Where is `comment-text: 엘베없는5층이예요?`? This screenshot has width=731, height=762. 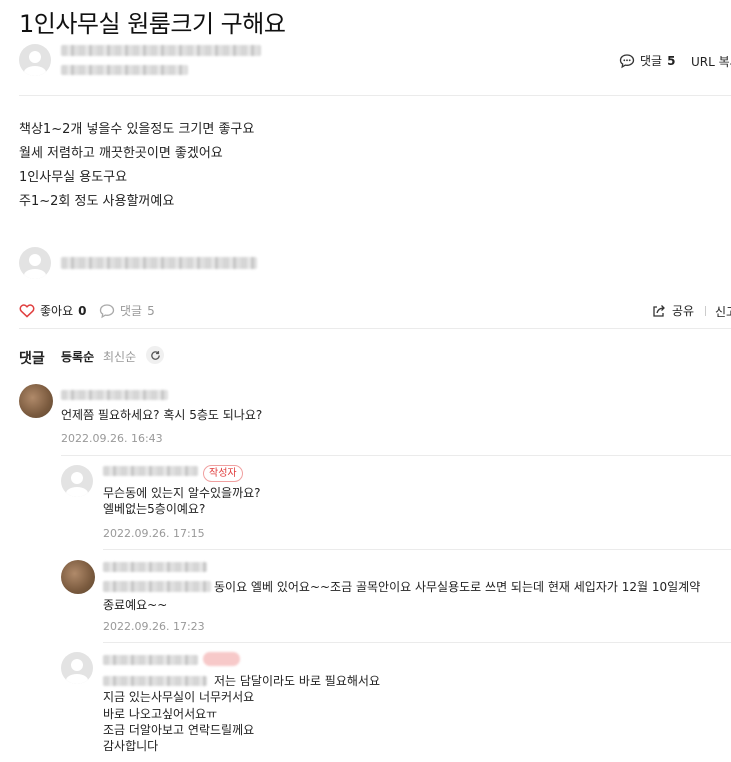 comment-text: 엘베없는5층이예요? is located at coordinates (154, 509).